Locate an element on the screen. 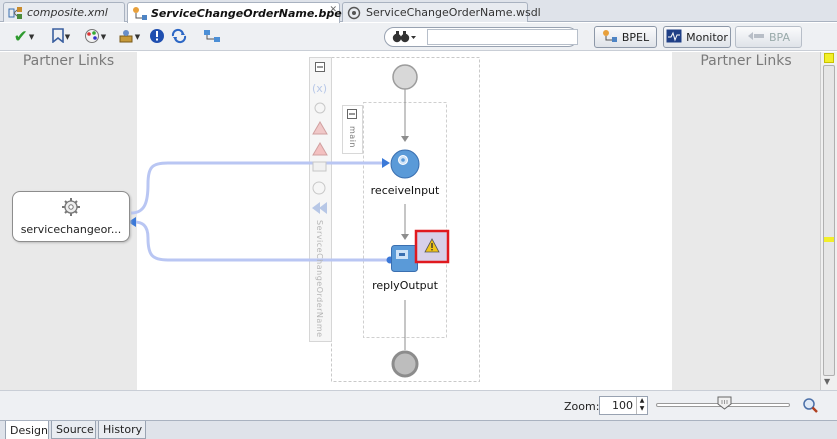 This screenshot has width=837, height=439. service-gear-icon is located at coordinates (71, 208).